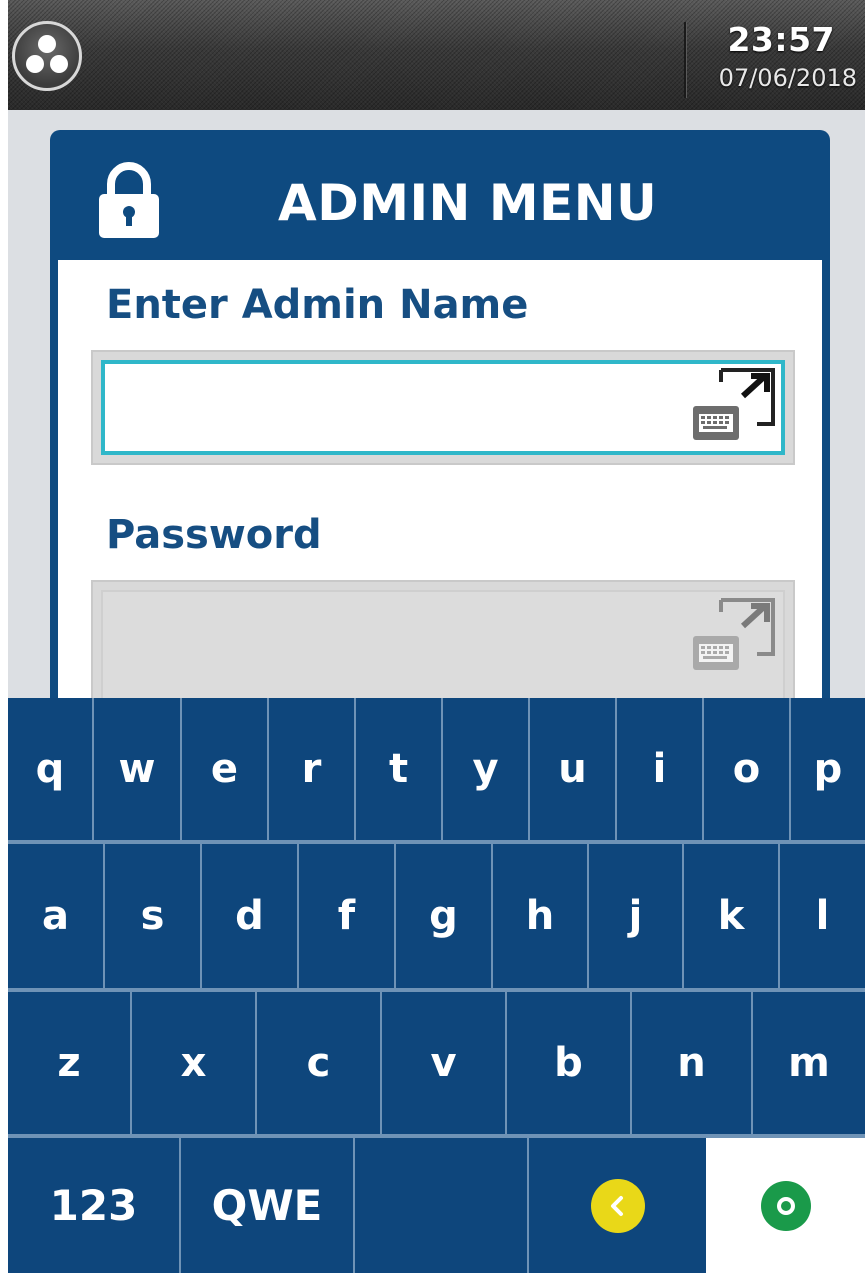 This screenshot has height=1273, width=865. I want to click on key-c: c, so click(317, 1063).